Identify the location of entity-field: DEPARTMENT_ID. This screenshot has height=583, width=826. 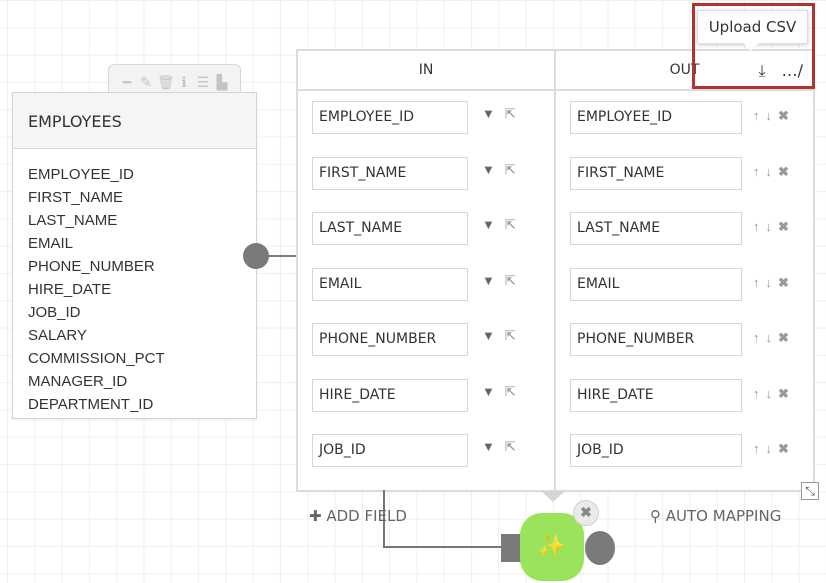
(142, 404).